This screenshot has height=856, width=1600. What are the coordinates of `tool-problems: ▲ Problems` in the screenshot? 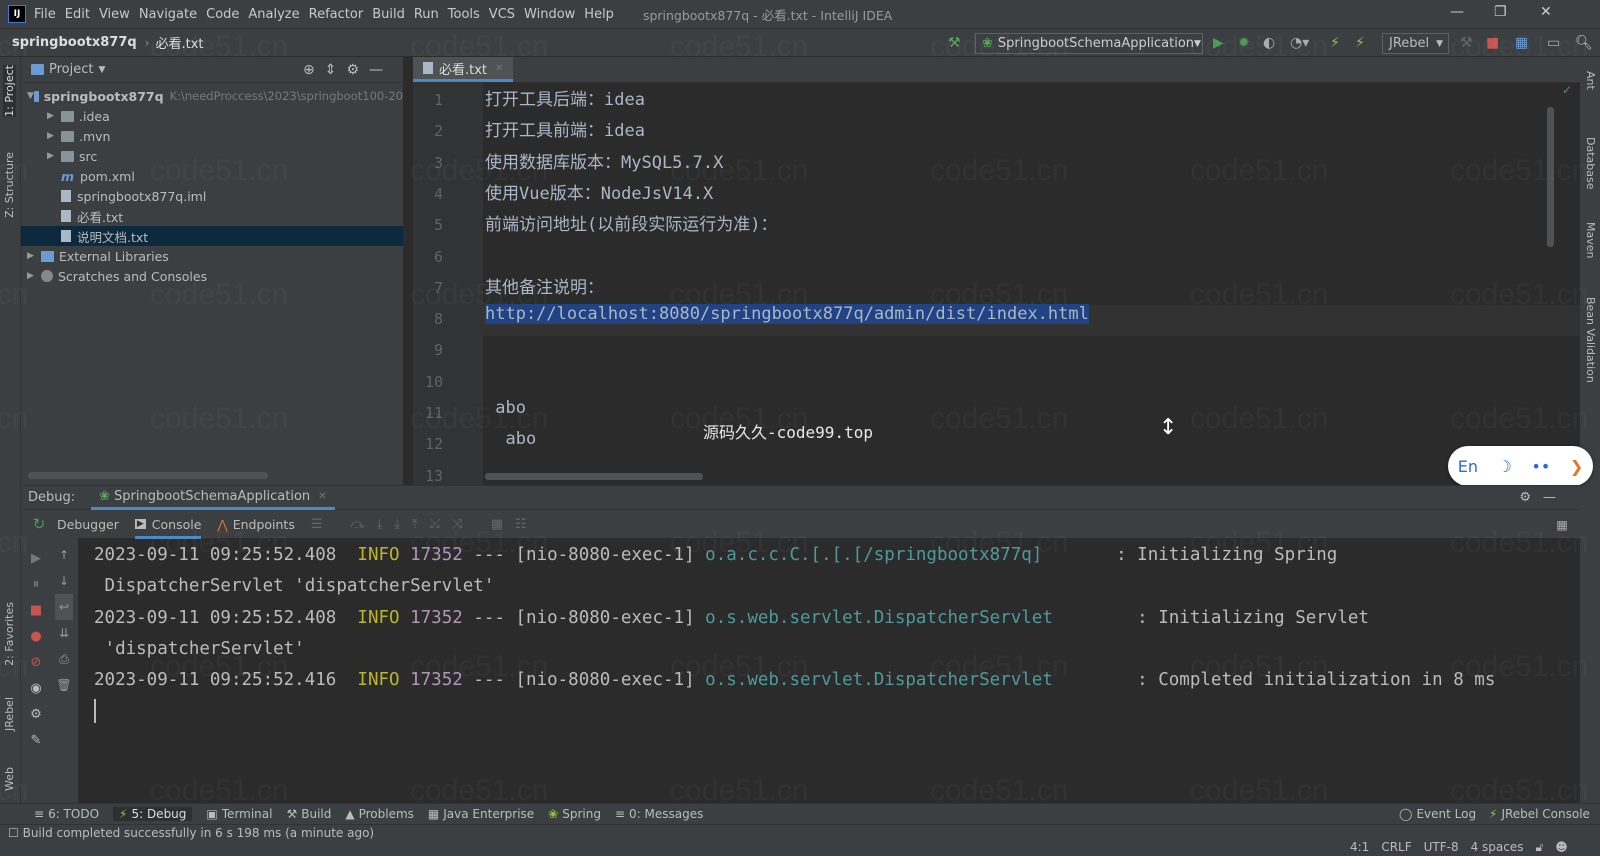 It's located at (379, 814).